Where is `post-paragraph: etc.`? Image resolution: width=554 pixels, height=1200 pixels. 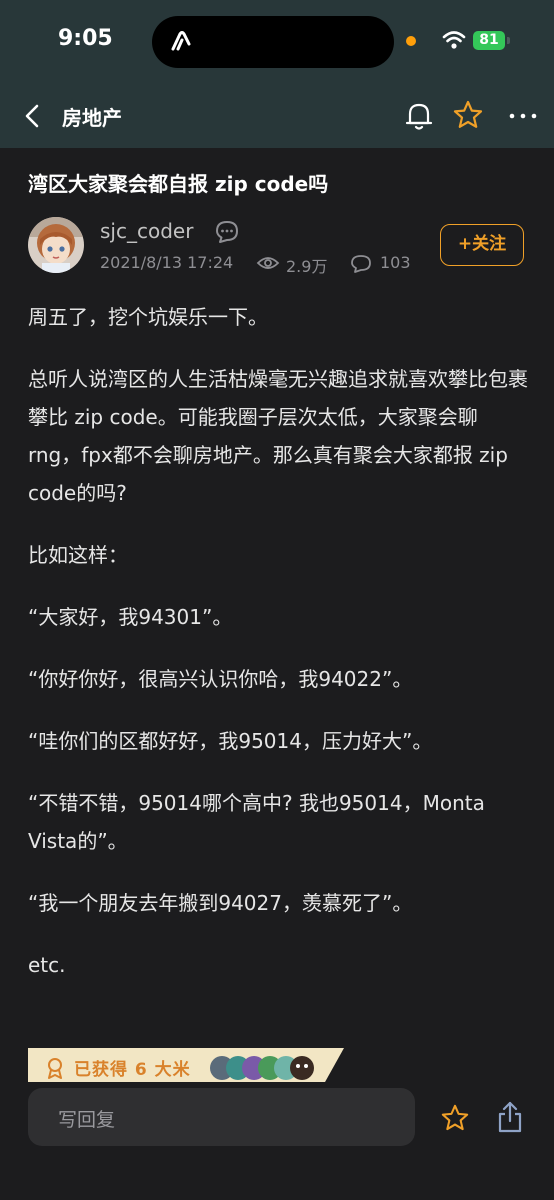 post-paragraph: etc. is located at coordinates (47, 965).